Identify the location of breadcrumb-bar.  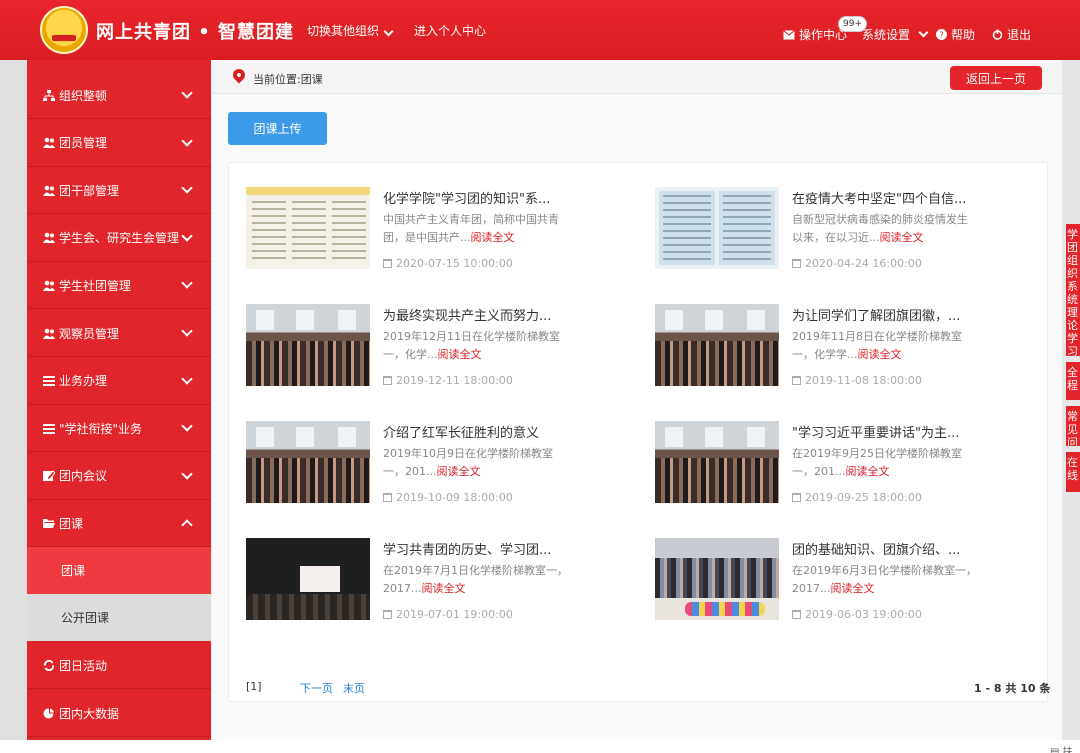
(637, 78).